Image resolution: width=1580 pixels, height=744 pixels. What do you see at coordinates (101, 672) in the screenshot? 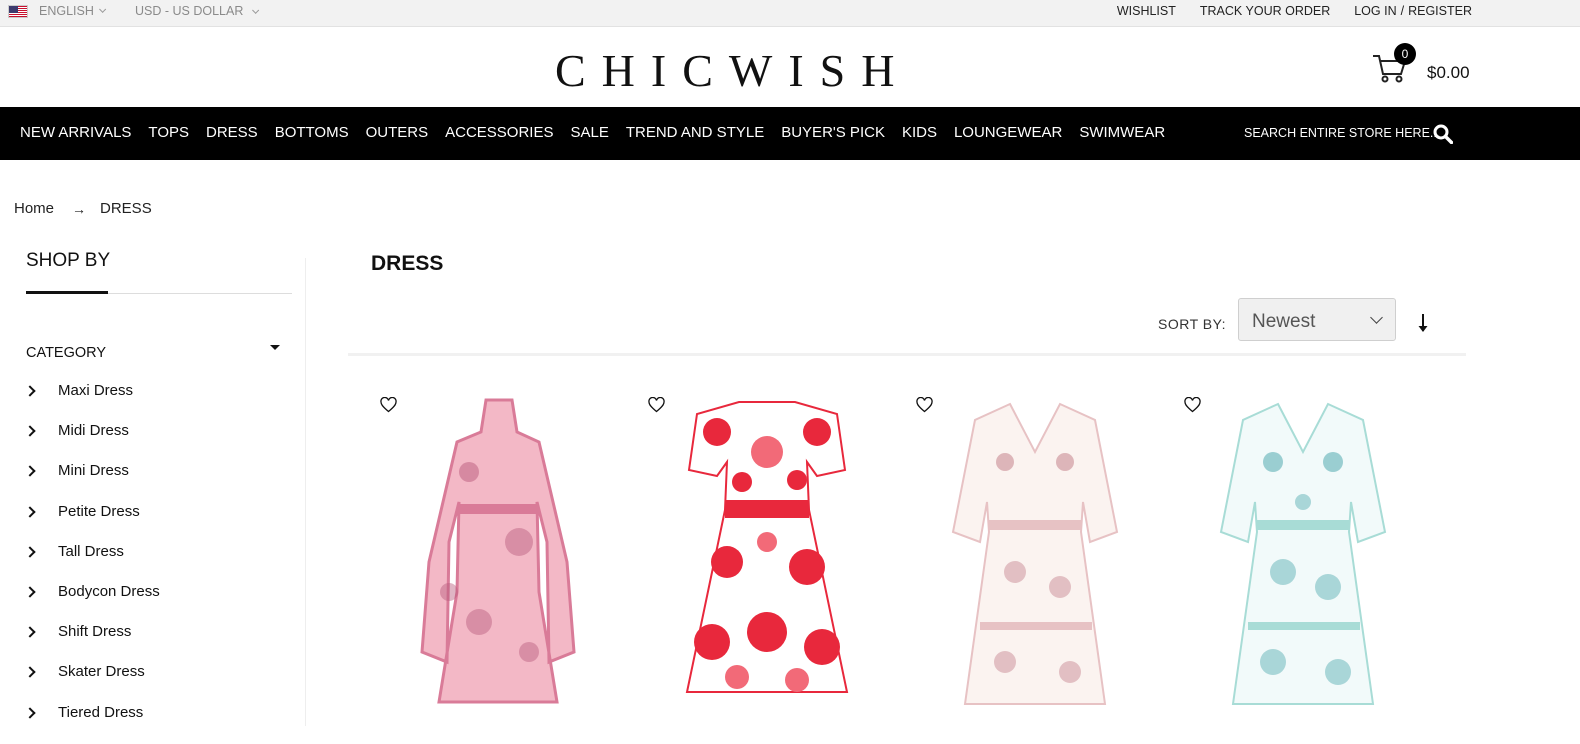
I see `category-label: Skater Dress` at bounding box center [101, 672].